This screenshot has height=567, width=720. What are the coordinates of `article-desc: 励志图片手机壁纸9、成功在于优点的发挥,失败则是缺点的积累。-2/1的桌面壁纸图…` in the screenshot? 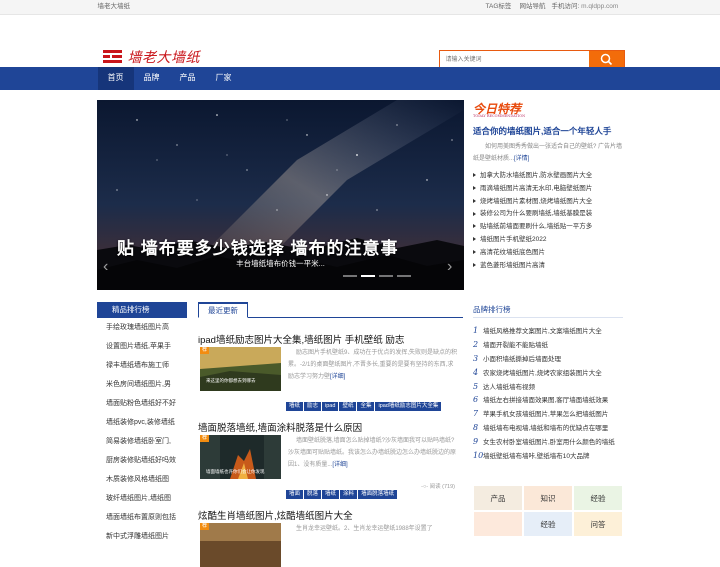 It's located at (373, 365).